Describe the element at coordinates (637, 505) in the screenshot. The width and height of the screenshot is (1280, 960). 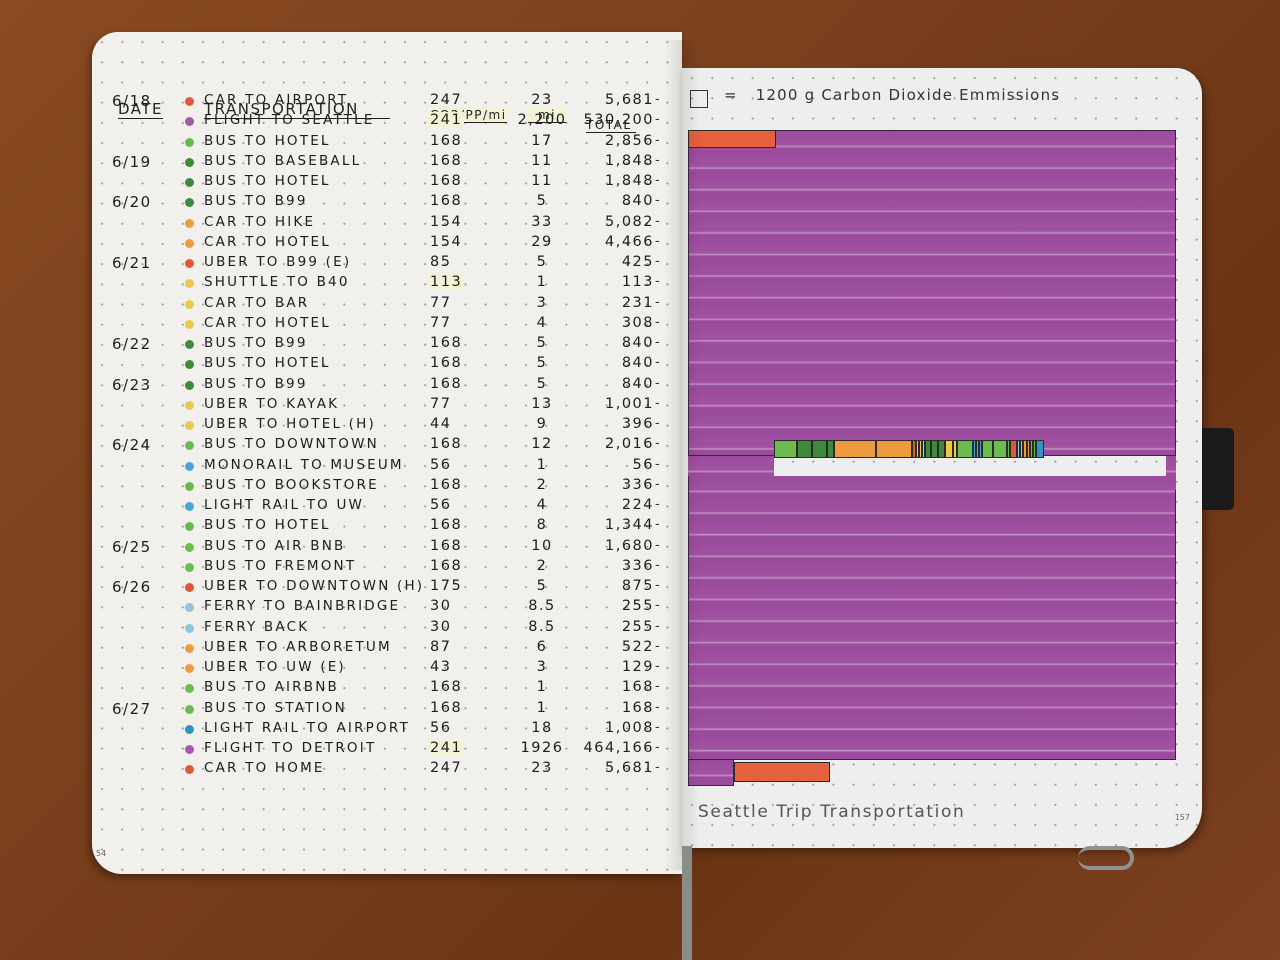
I see `row-total: 224` at that location.